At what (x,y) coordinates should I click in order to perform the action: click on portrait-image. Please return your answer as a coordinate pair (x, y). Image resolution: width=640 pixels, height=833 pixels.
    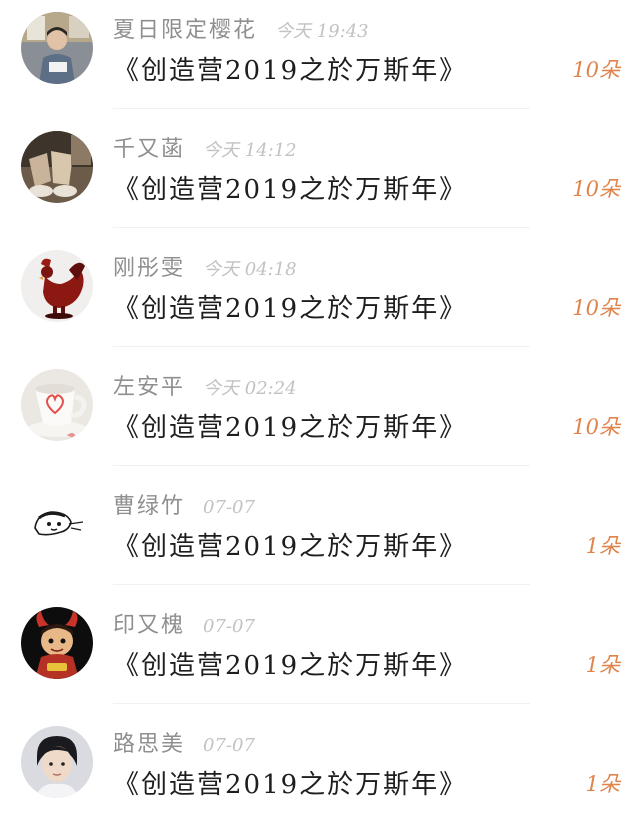
    Looking at the image, I should click on (57, 762).